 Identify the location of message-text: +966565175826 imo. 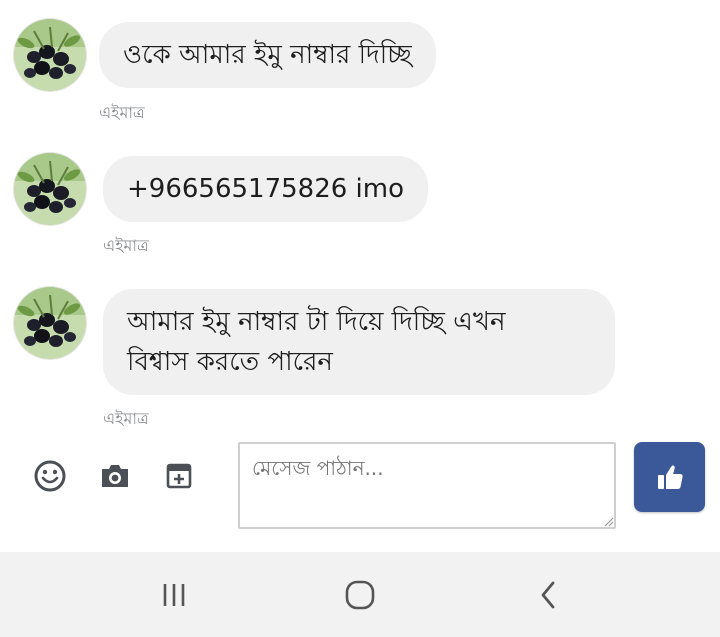
(266, 189).